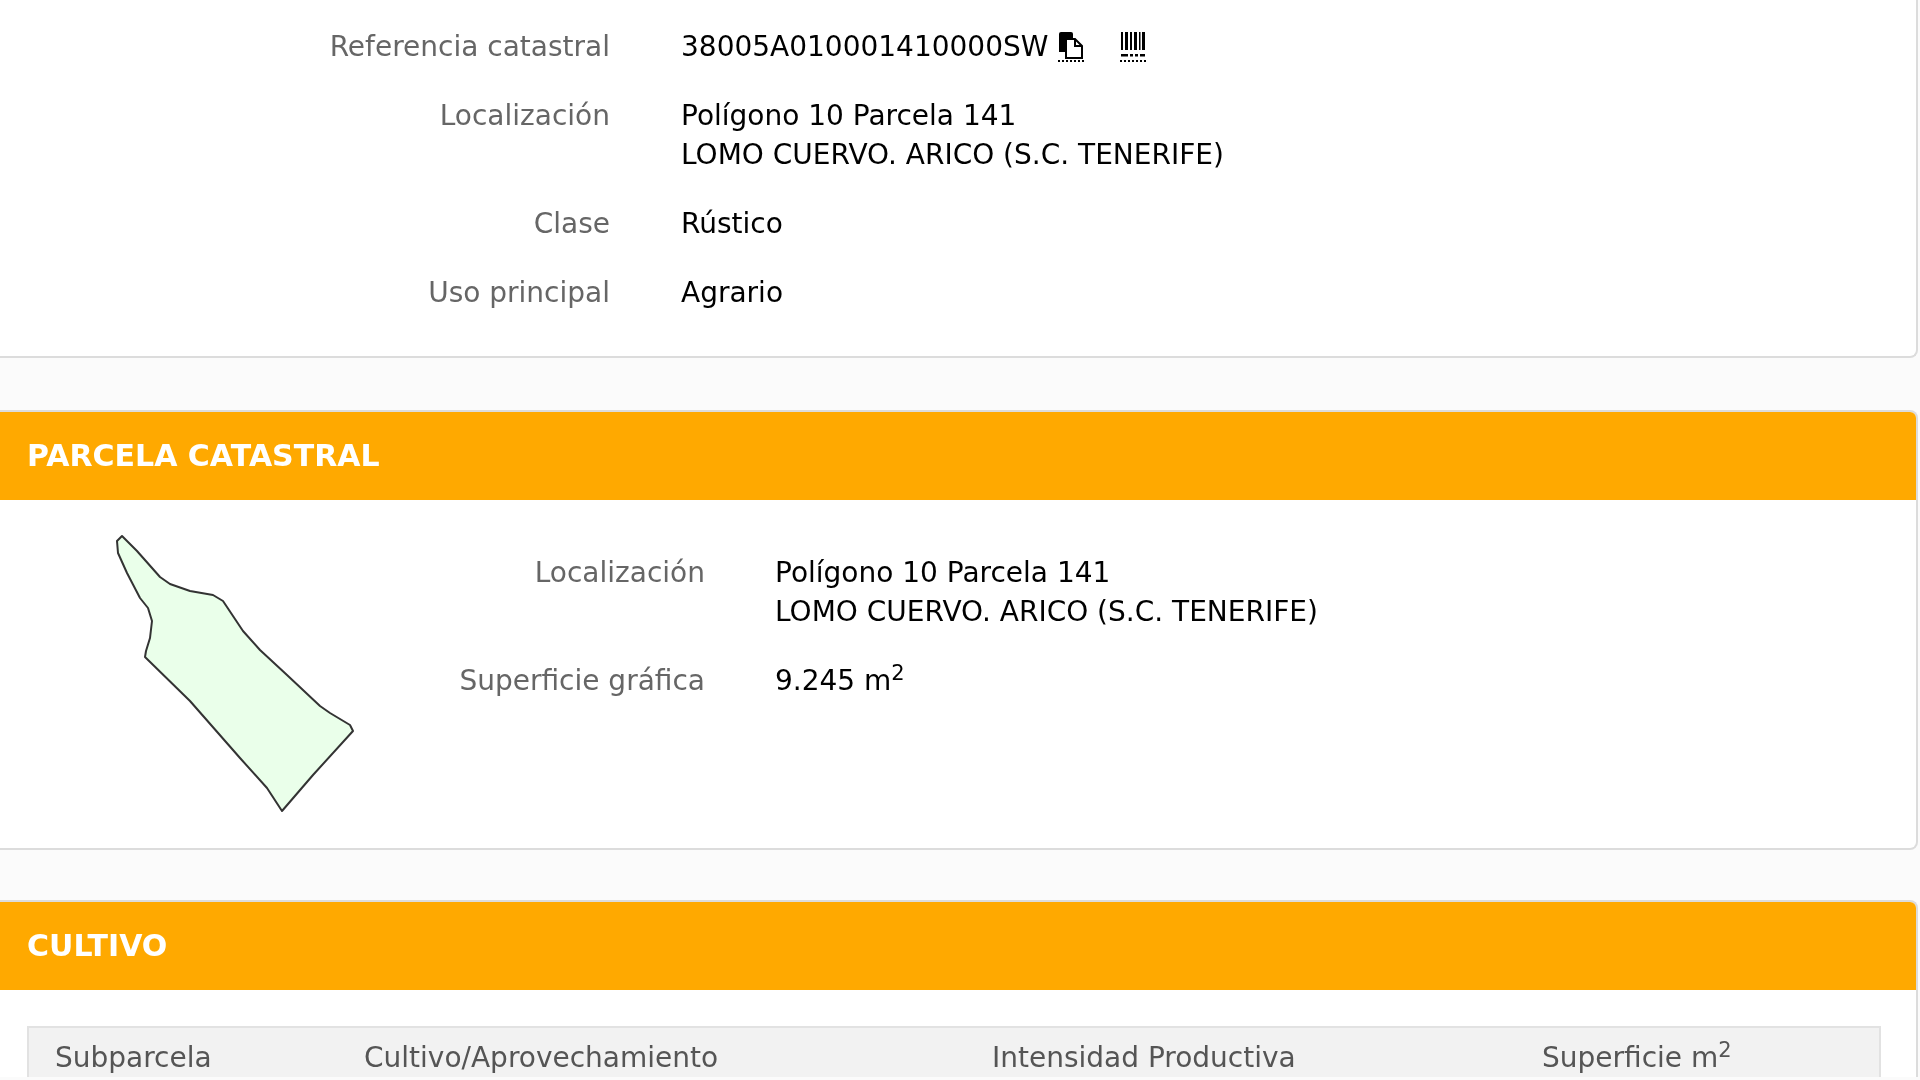 This screenshot has height=1080, width=1920. Describe the element at coordinates (1144, 1058) in the screenshot. I see `column-header: Intensidad Productiva` at that location.